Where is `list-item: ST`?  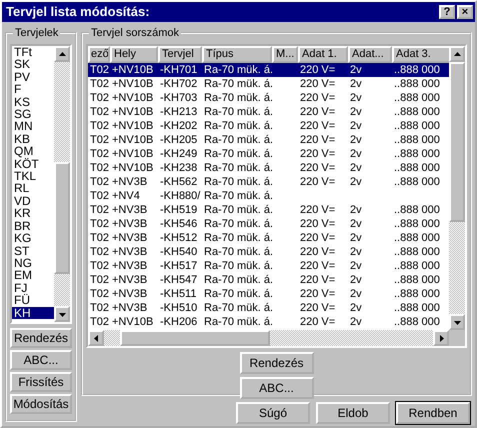 list-item: ST is located at coordinates (33, 250).